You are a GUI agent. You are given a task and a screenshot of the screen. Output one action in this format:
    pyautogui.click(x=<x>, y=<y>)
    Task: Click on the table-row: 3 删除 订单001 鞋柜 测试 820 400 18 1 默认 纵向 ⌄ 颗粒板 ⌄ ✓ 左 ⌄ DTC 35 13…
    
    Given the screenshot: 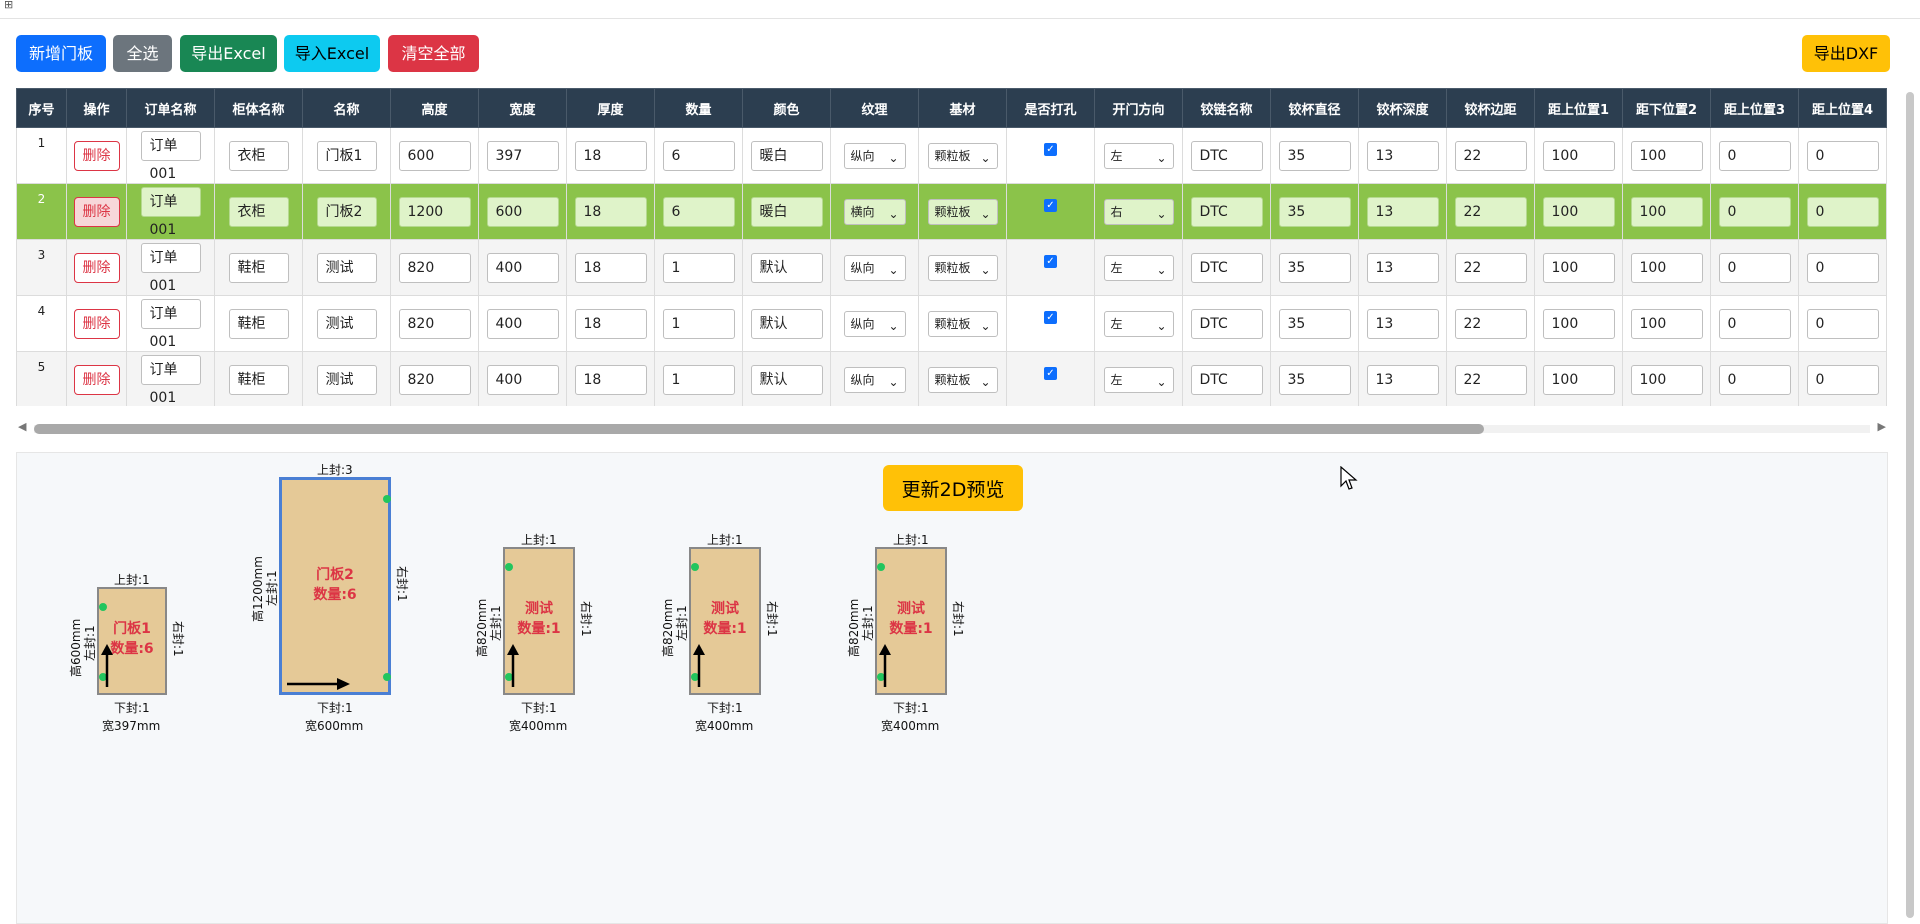 What is the action you would take?
    pyautogui.click(x=951, y=267)
    